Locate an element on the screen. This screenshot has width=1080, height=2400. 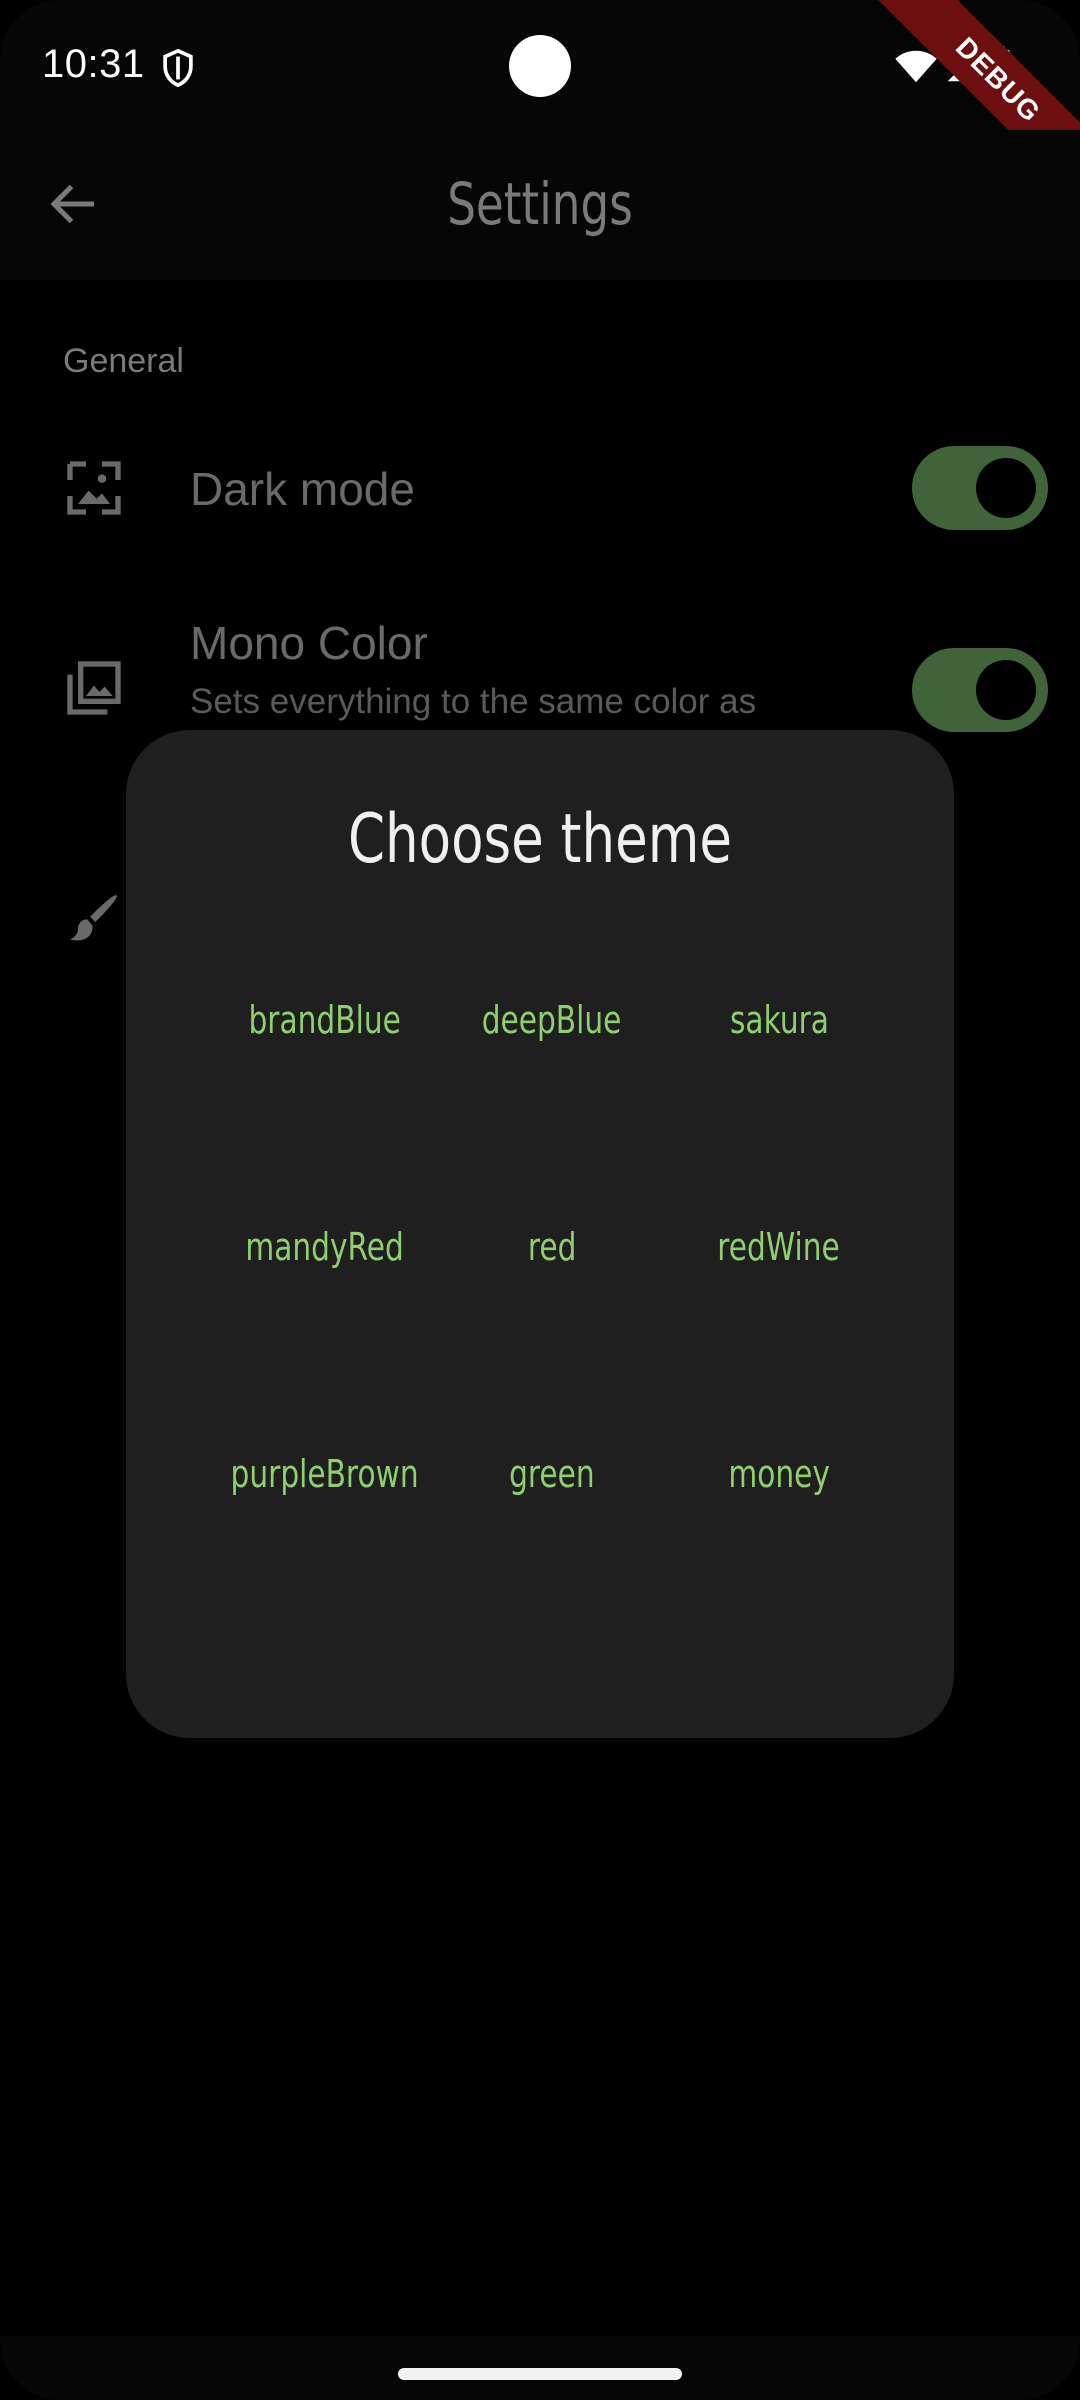
setting-subtitle-mono-color: Sets everything to the same color as is located at coordinates (473, 701).